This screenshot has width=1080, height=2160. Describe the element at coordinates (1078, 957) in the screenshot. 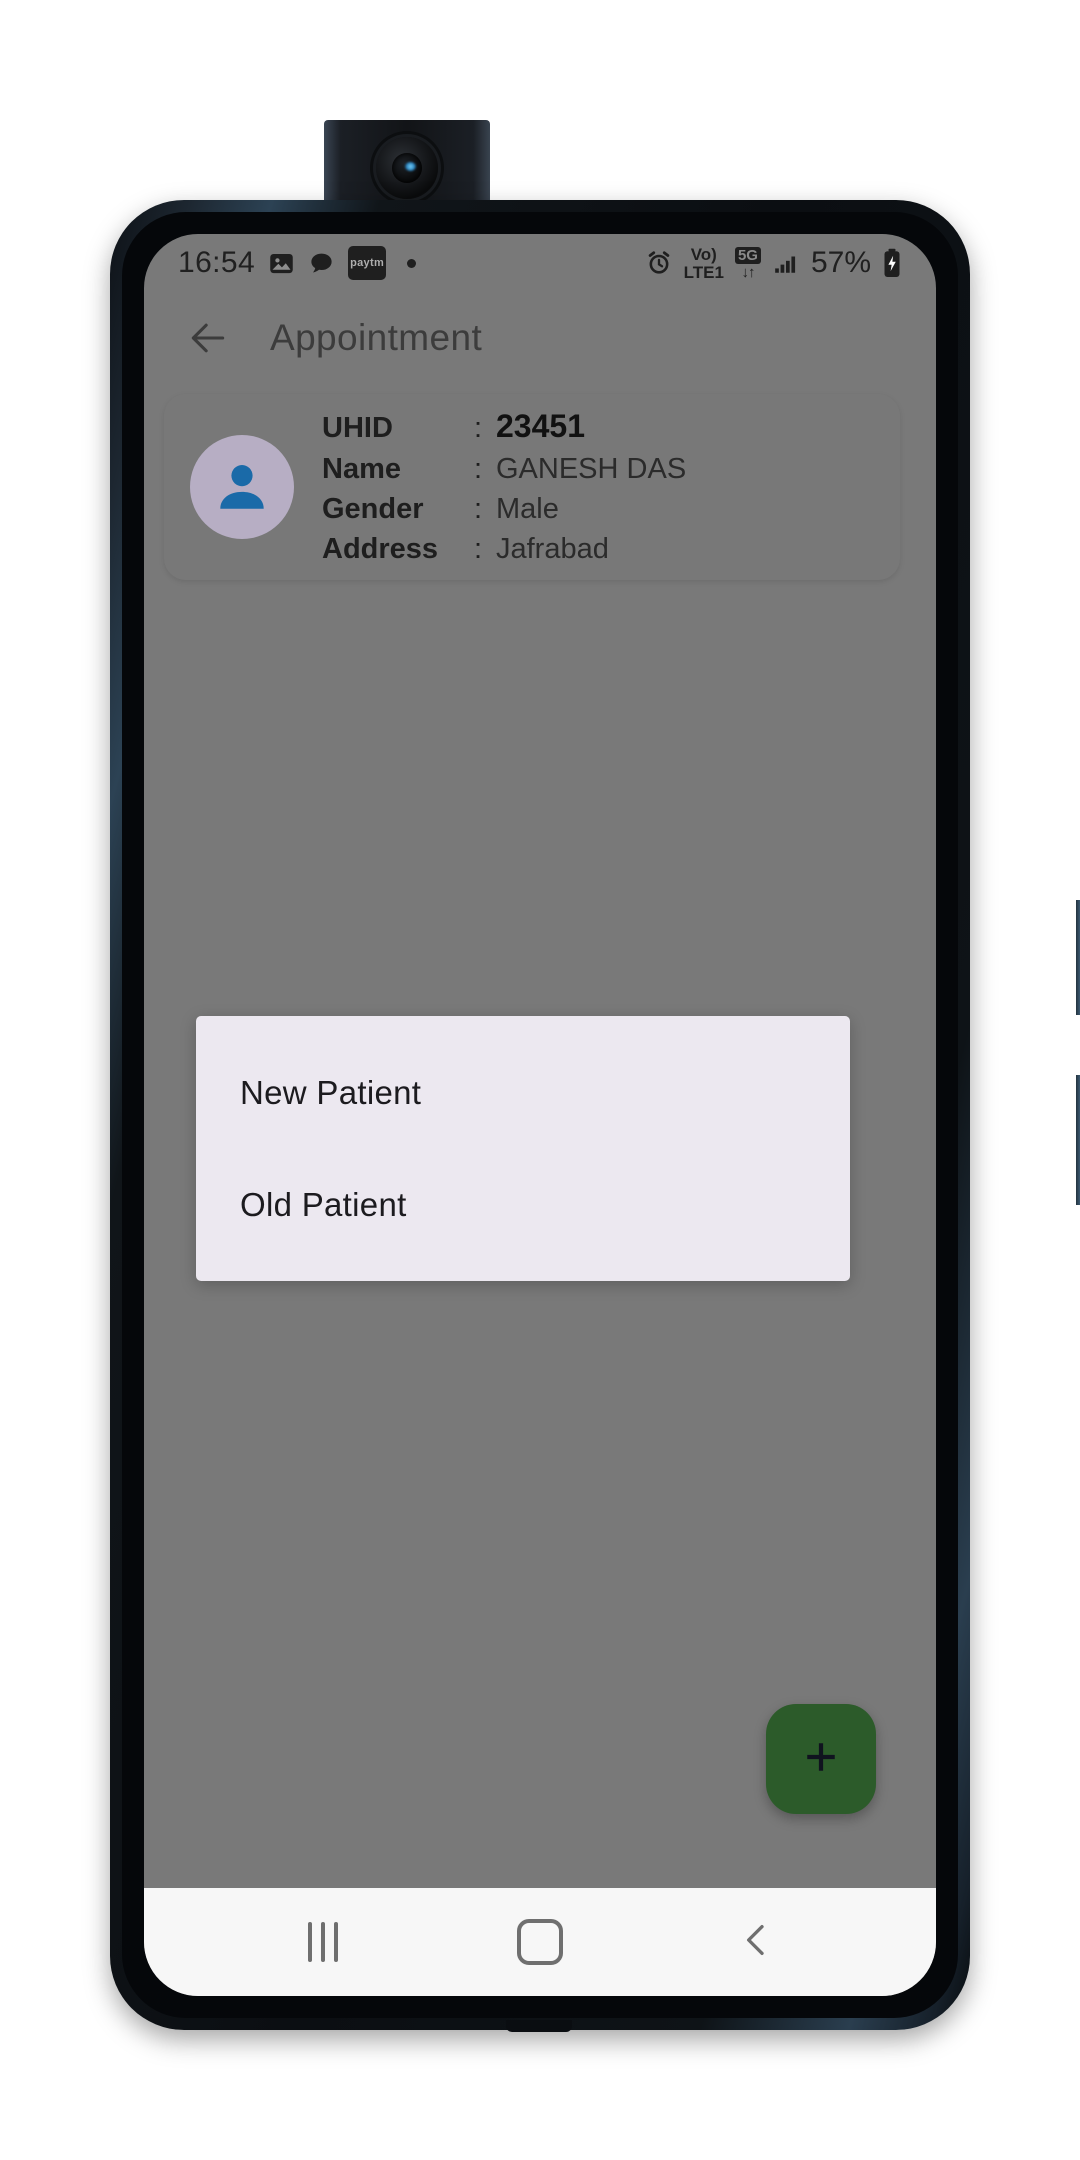

I see `power-button` at that location.